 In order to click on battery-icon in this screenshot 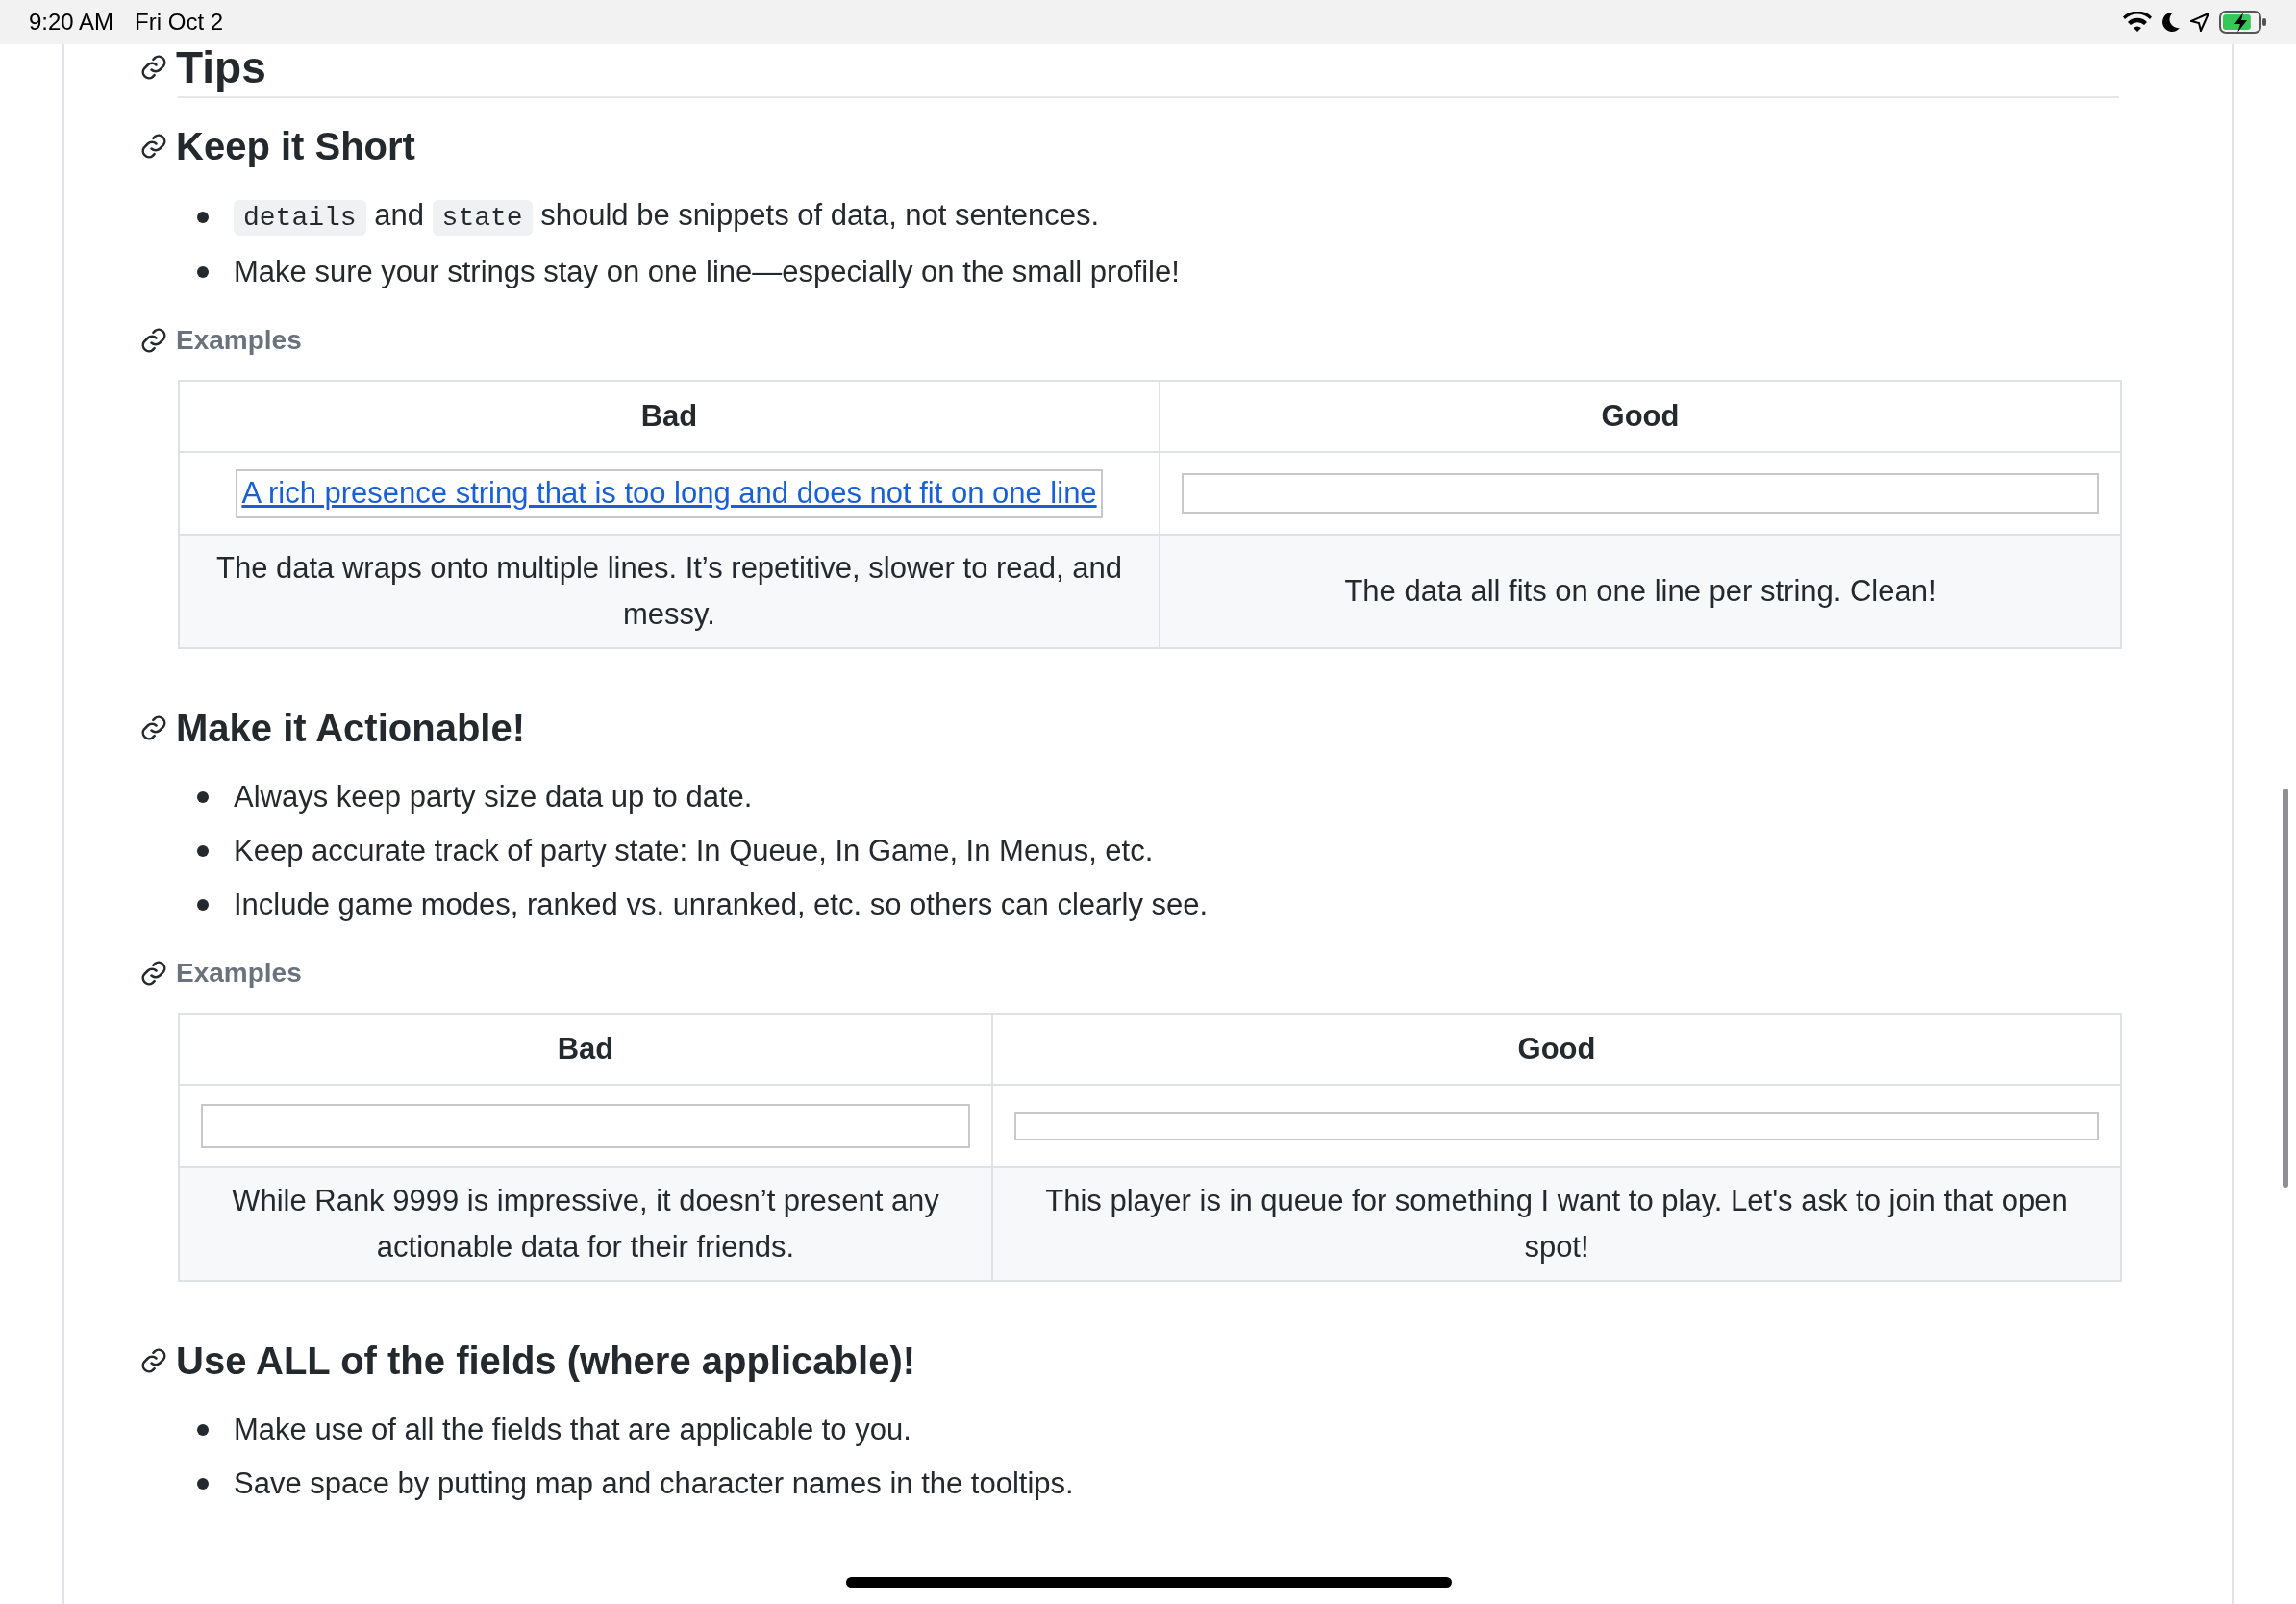, I will do `click(2243, 22)`.